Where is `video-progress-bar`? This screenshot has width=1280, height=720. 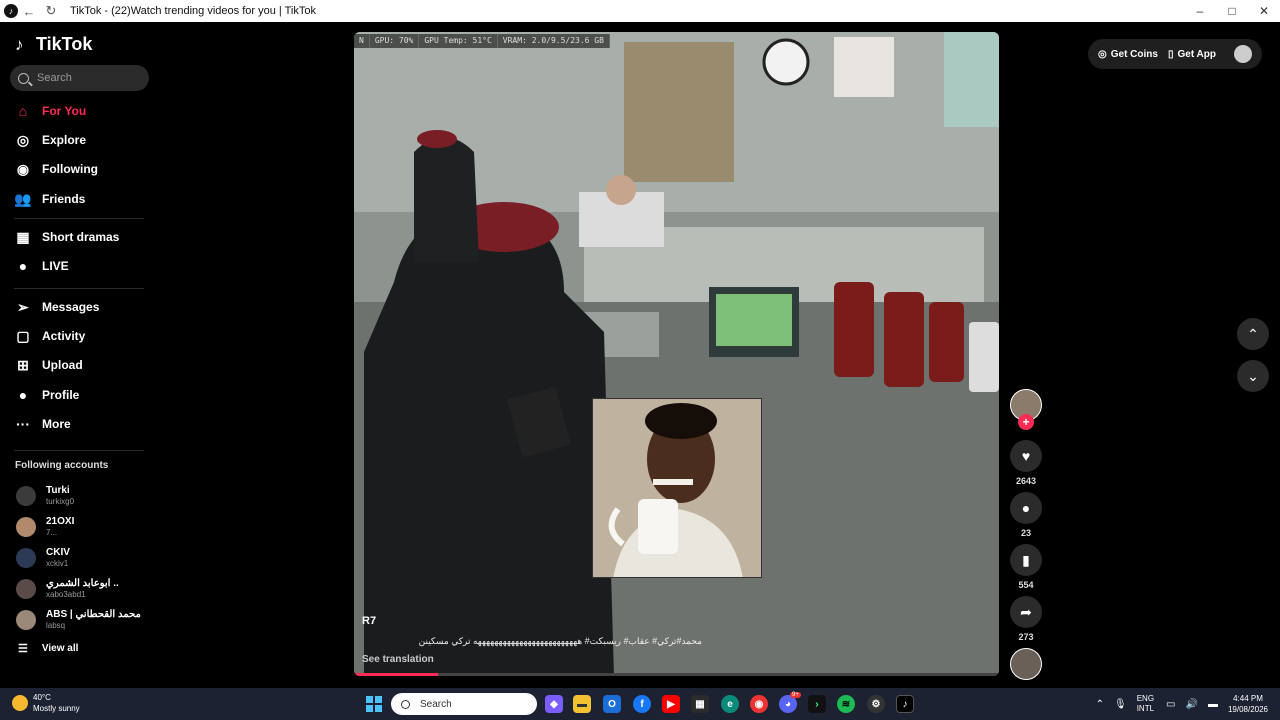 video-progress-bar is located at coordinates (676, 674).